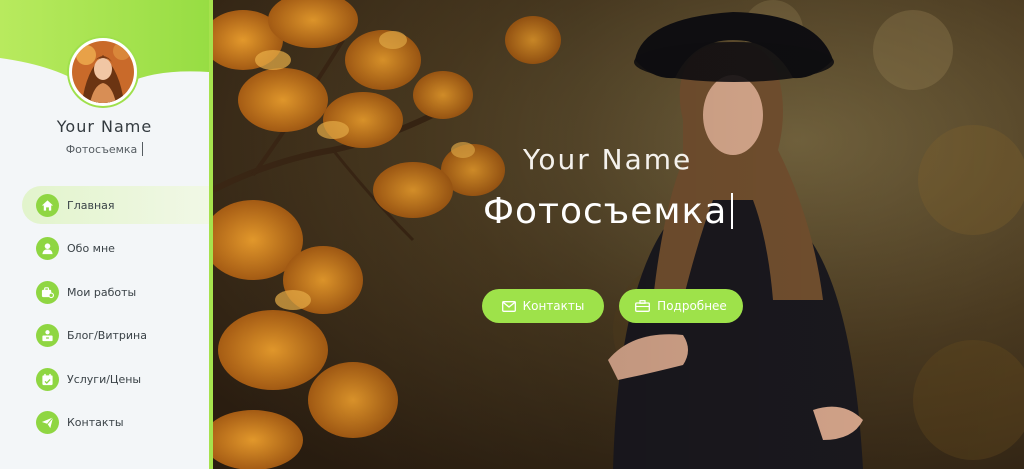 Image resolution: width=1024 pixels, height=469 pixels. I want to click on profile-role-text: Фотосъемка, so click(101, 149).